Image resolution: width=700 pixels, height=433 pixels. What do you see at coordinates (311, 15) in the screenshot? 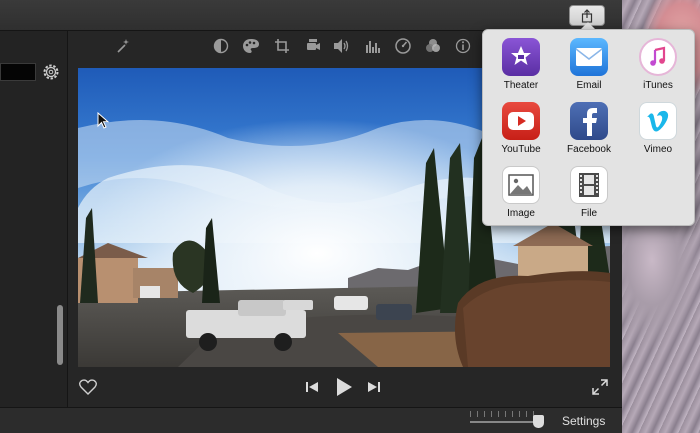
I see `title-bar` at bounding box center [311, 15].